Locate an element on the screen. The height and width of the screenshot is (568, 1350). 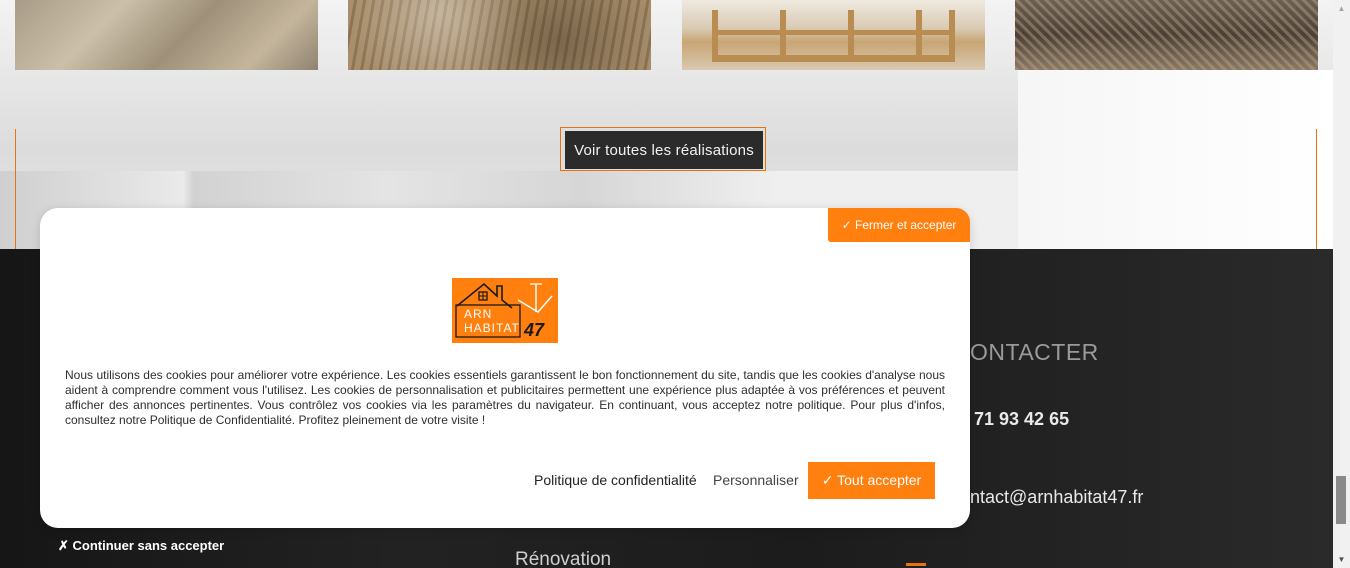
scrollbar: ▲ ▼ is located at coordinates (1341, 284).